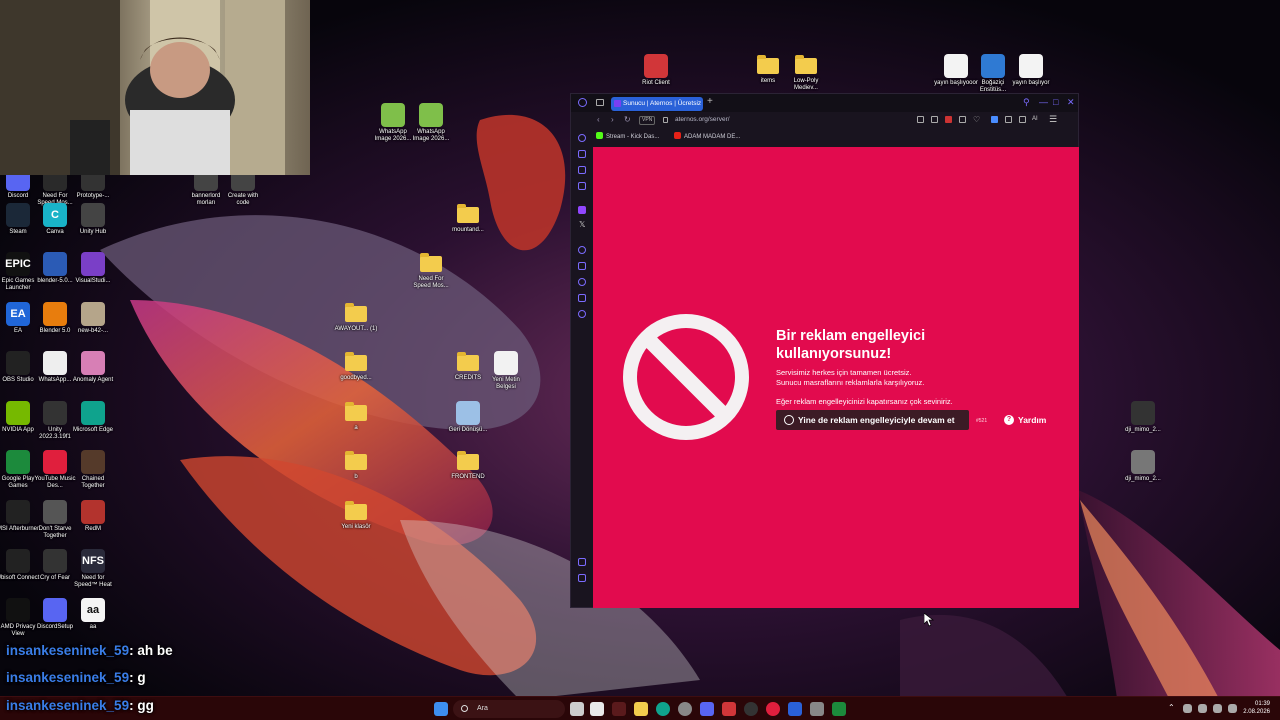 Image resolution: width=1280 pixels, height=720 pixels. What do you see at coordinates (1026, 102) in the screenshot?
I see `search-tabs-icon: ⚲` at bounding box center [1026, 102].